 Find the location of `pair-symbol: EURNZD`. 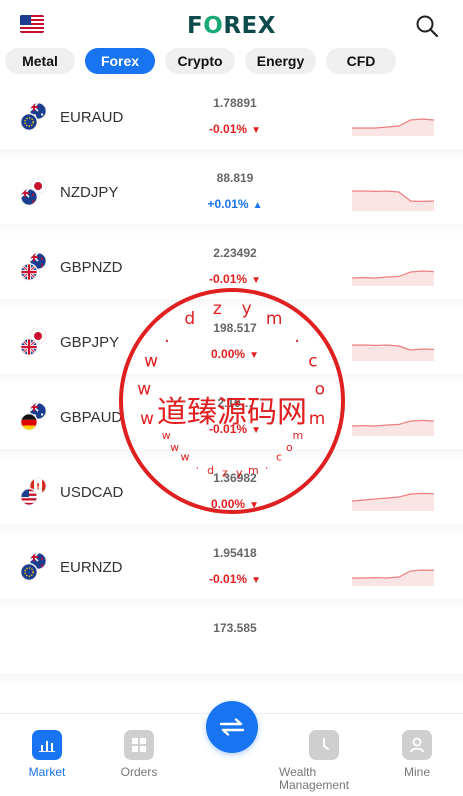

pair-symbol: EURNZD is located at coordinates (91, 567).